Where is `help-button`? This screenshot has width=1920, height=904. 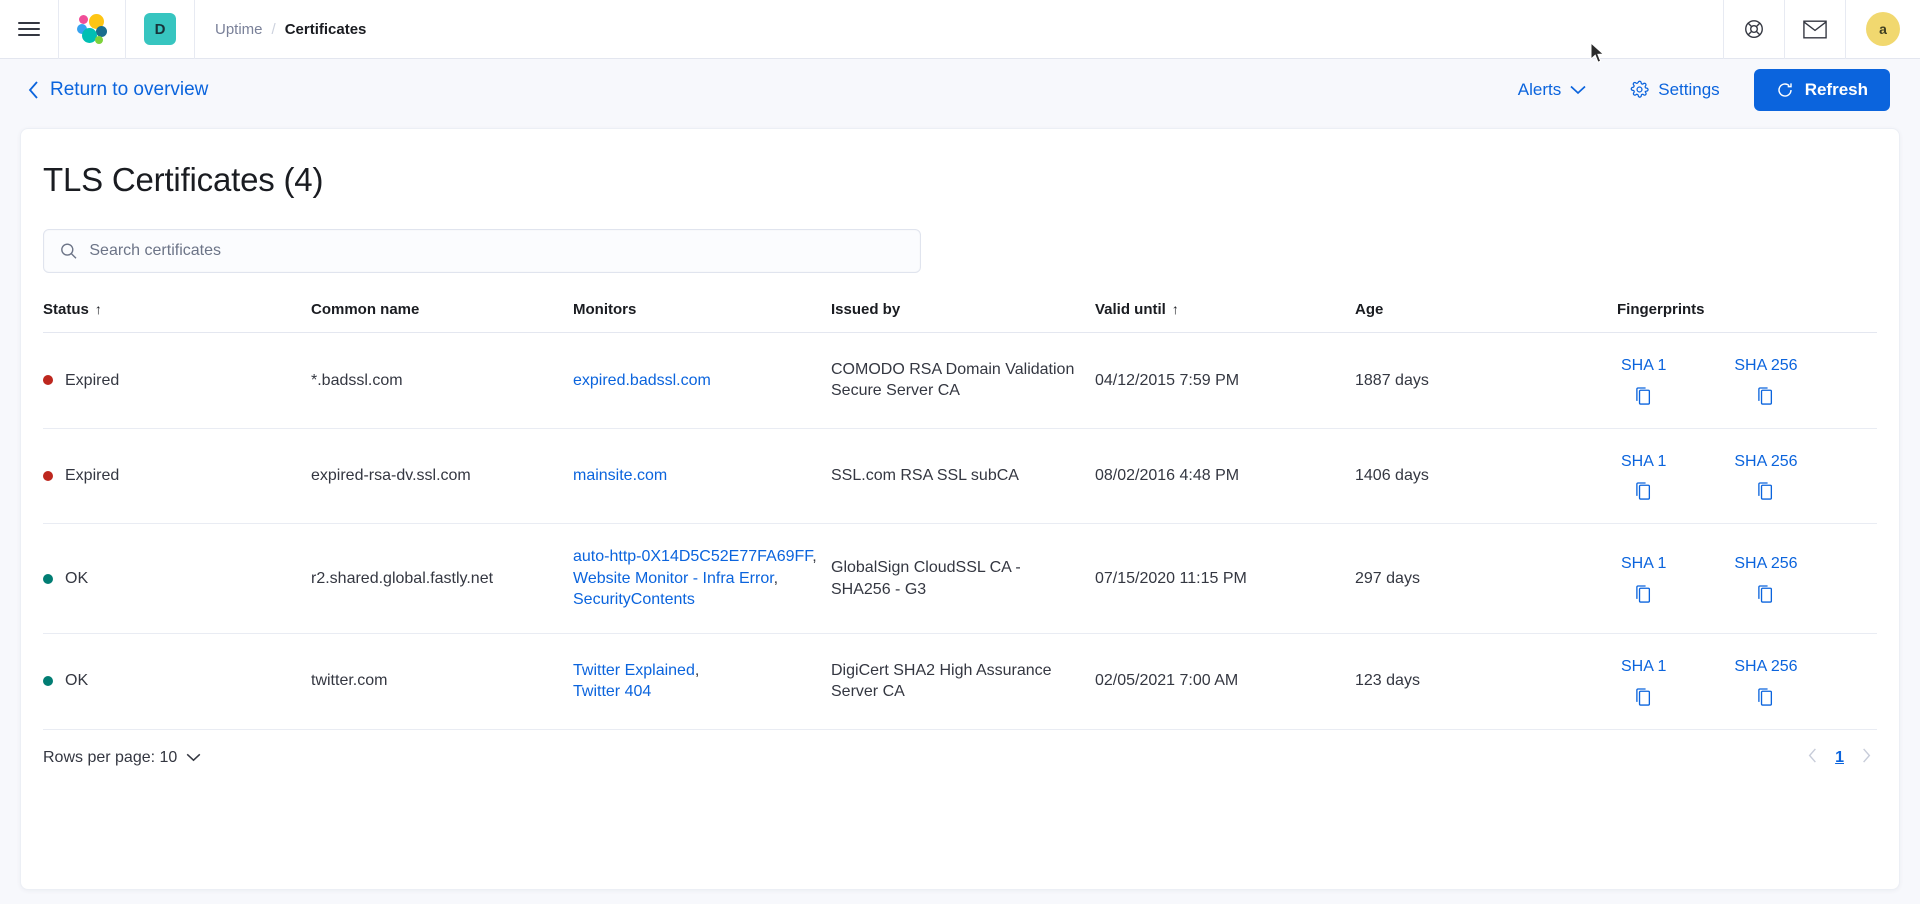 help-button is located at coordinates (1754, 29).